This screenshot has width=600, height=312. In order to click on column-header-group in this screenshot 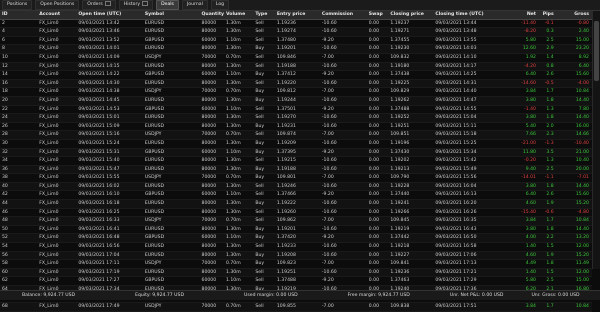, I will do `click(29, 15)`.